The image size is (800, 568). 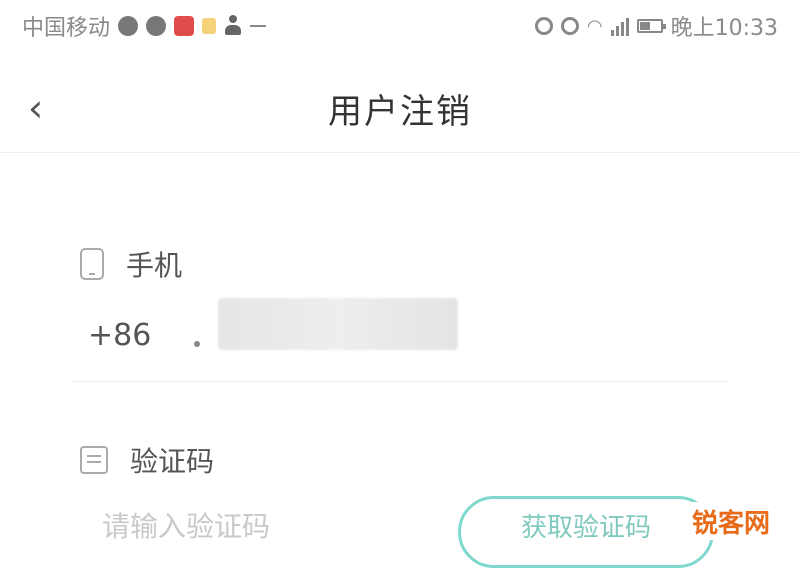 I want to click on status-time: 晚上10:33, so click(x=724, y=28).